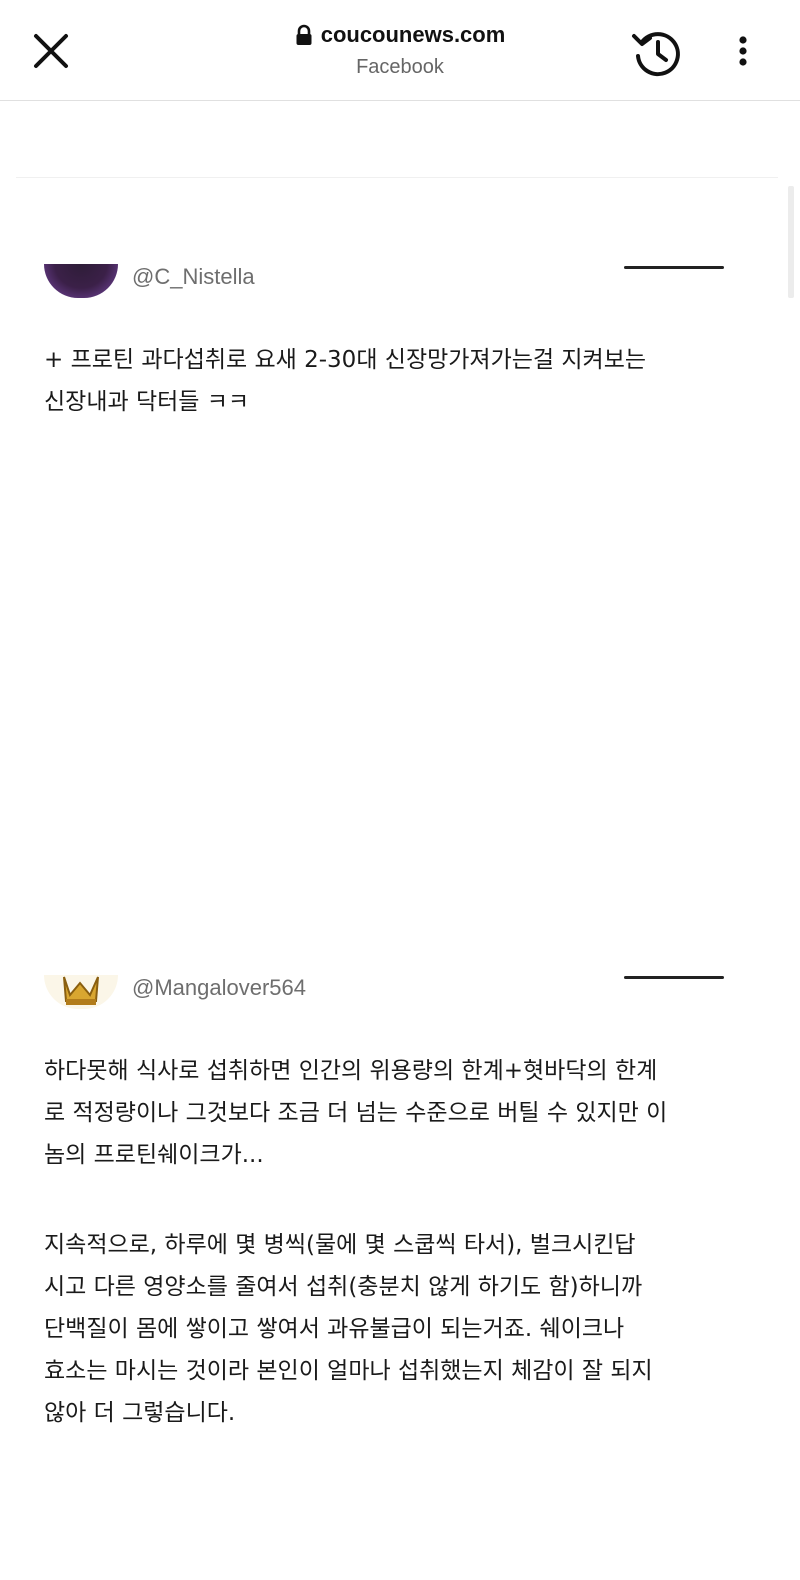 This screenshot has width=800, height=1580. What do you see at coordinates (394, 995) in the screenshot?
I see `post-header: @Mangalover564` at bounding box center [394, 995].